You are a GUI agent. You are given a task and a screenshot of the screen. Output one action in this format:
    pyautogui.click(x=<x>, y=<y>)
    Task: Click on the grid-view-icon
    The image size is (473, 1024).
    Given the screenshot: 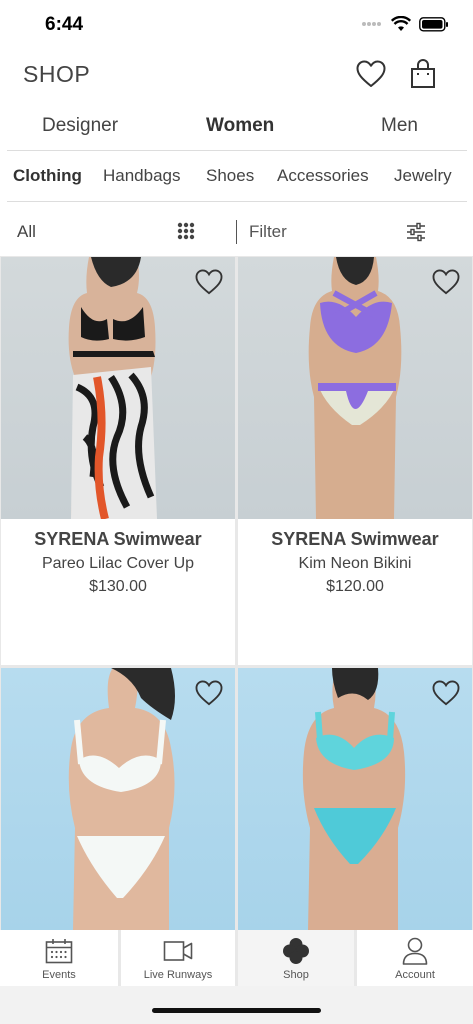 What is the action you would take?
    pyautogui.click(x=186, y=231)
    